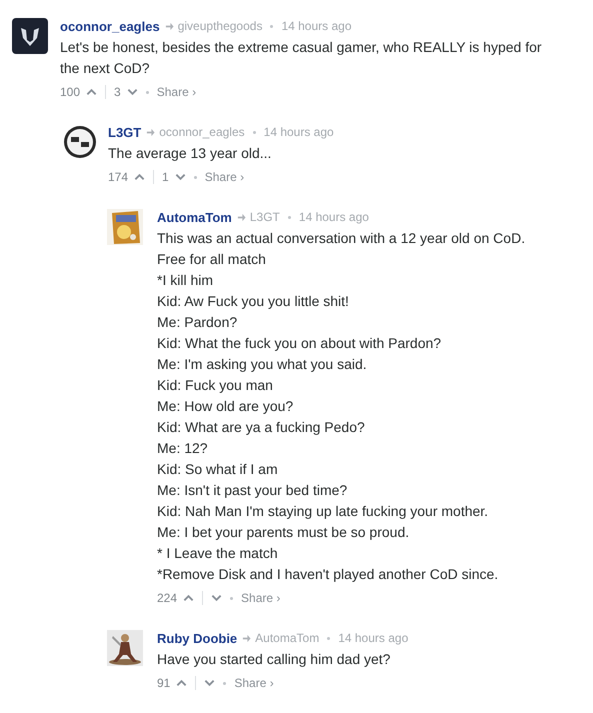 This screenshot has width=593, height=713. I want to click on author-name: AutomaTom, so click(194, 217).